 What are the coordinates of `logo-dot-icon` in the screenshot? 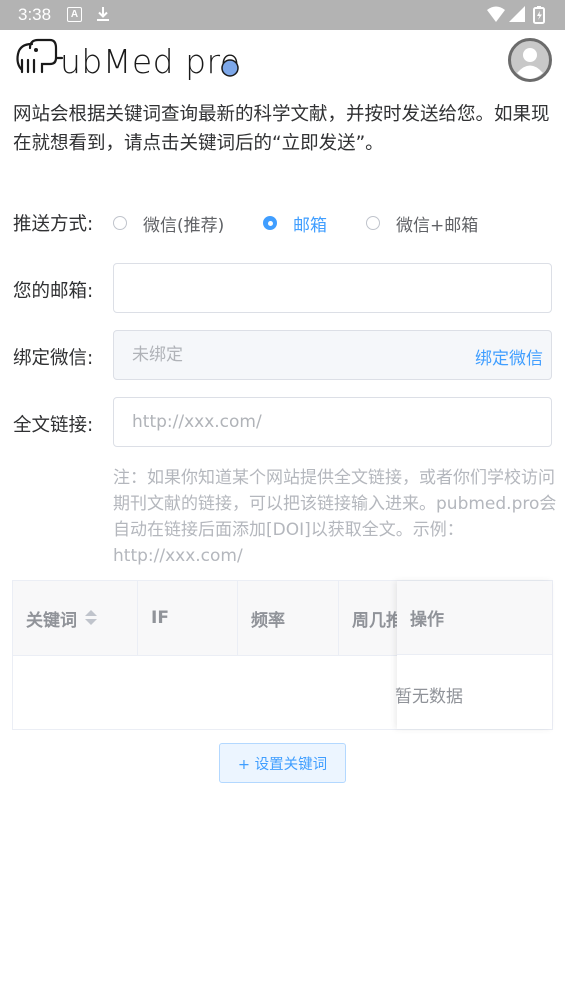 It's located at (230, 68).